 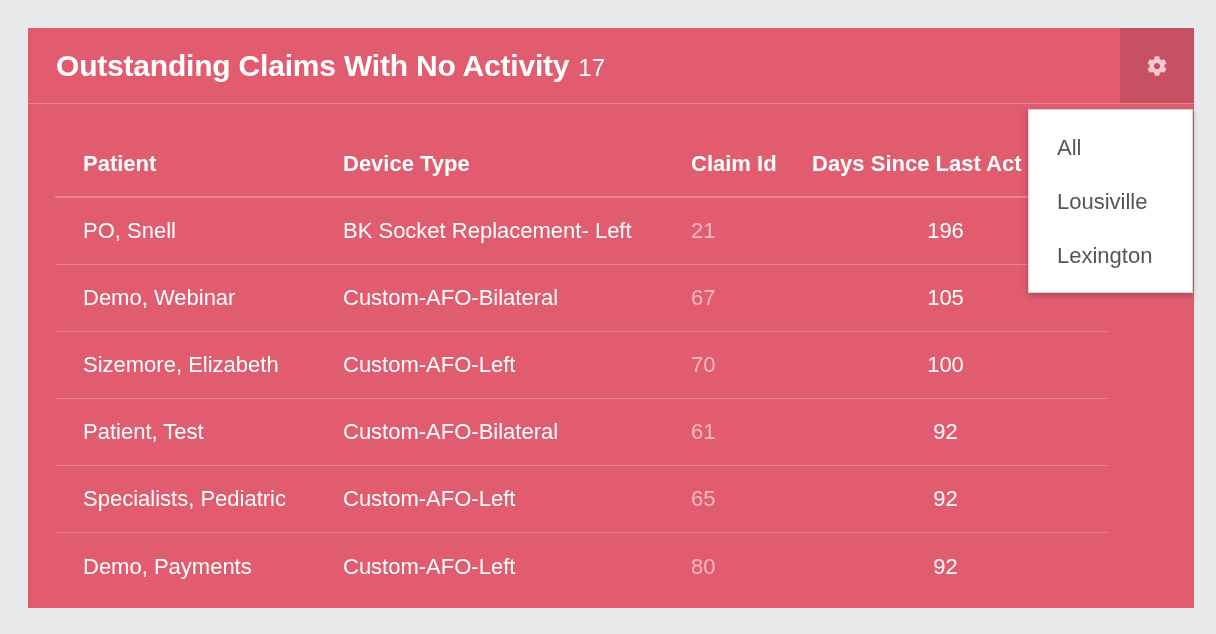 I want to click on device-type-text: BK Socket Replacement- Left, so click(x=487, y=231).